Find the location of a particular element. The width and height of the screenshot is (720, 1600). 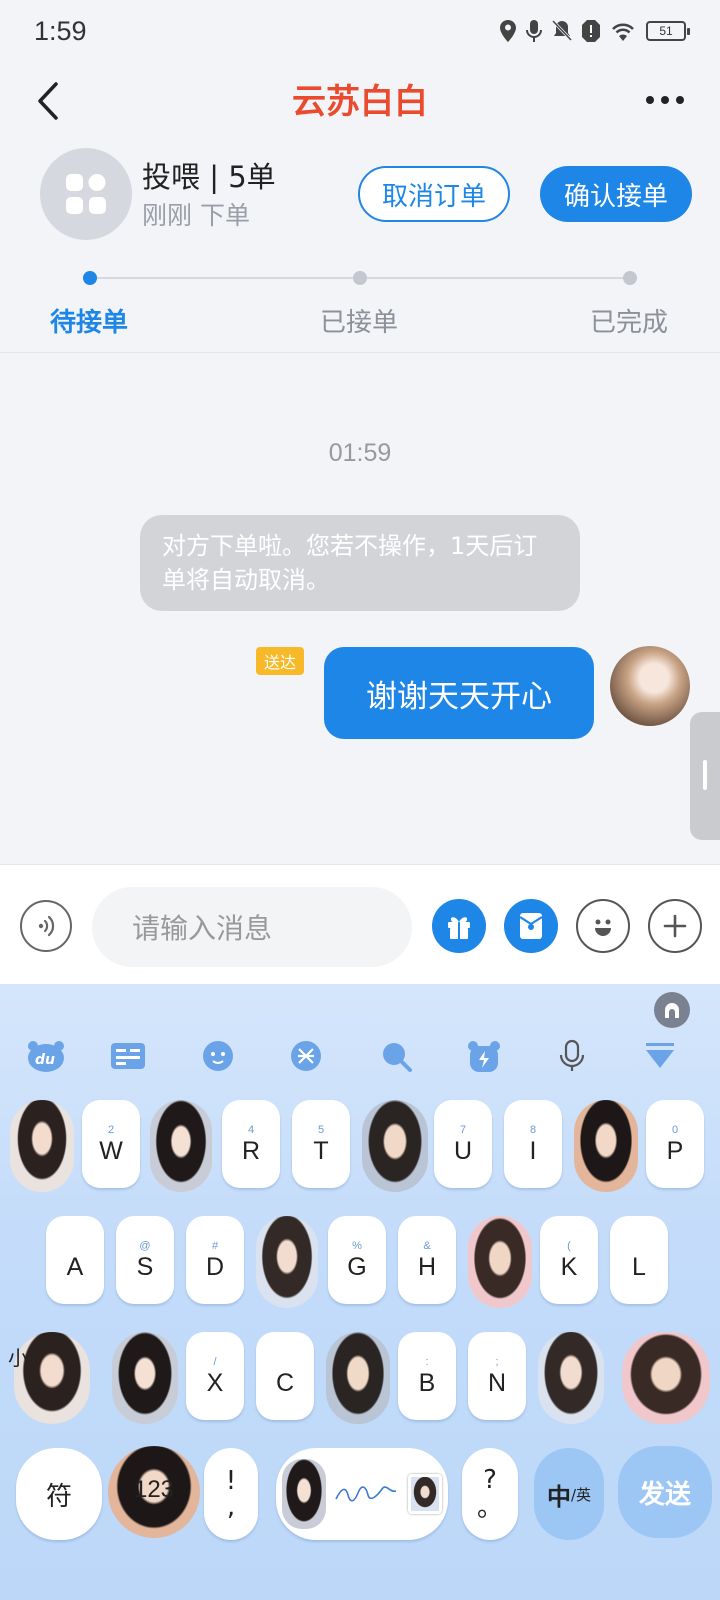

side-drawer-handle is located at coordinates (705, 776).